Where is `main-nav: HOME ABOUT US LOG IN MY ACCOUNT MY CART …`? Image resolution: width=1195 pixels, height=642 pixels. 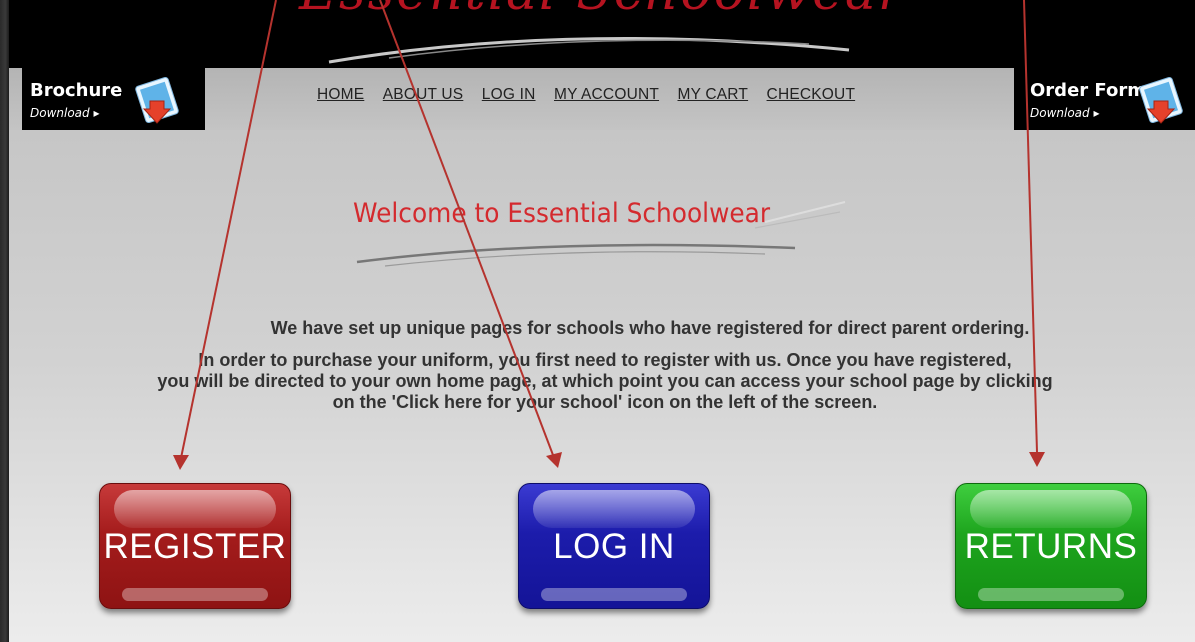 main-nav: HOME ABOUT US LOG IN MY ACCOUNT MY CART … is located at coordinates (593, 95).